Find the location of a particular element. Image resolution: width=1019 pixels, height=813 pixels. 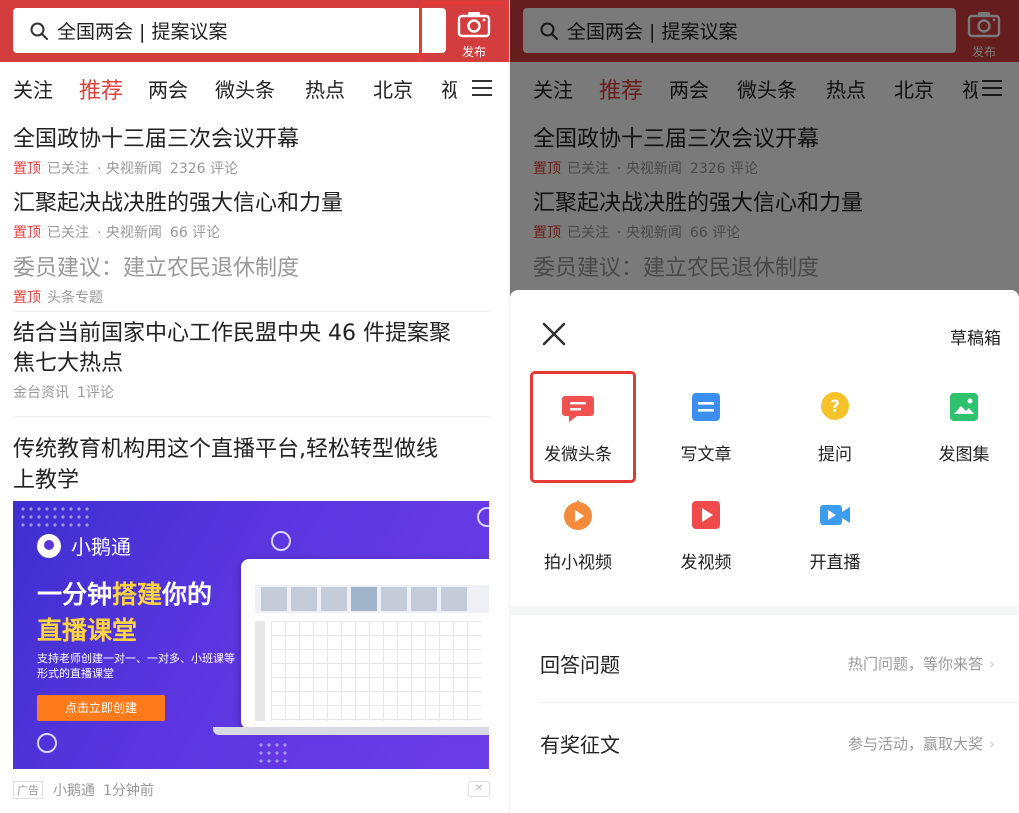

article-icon is located at coordinates (706, 407).